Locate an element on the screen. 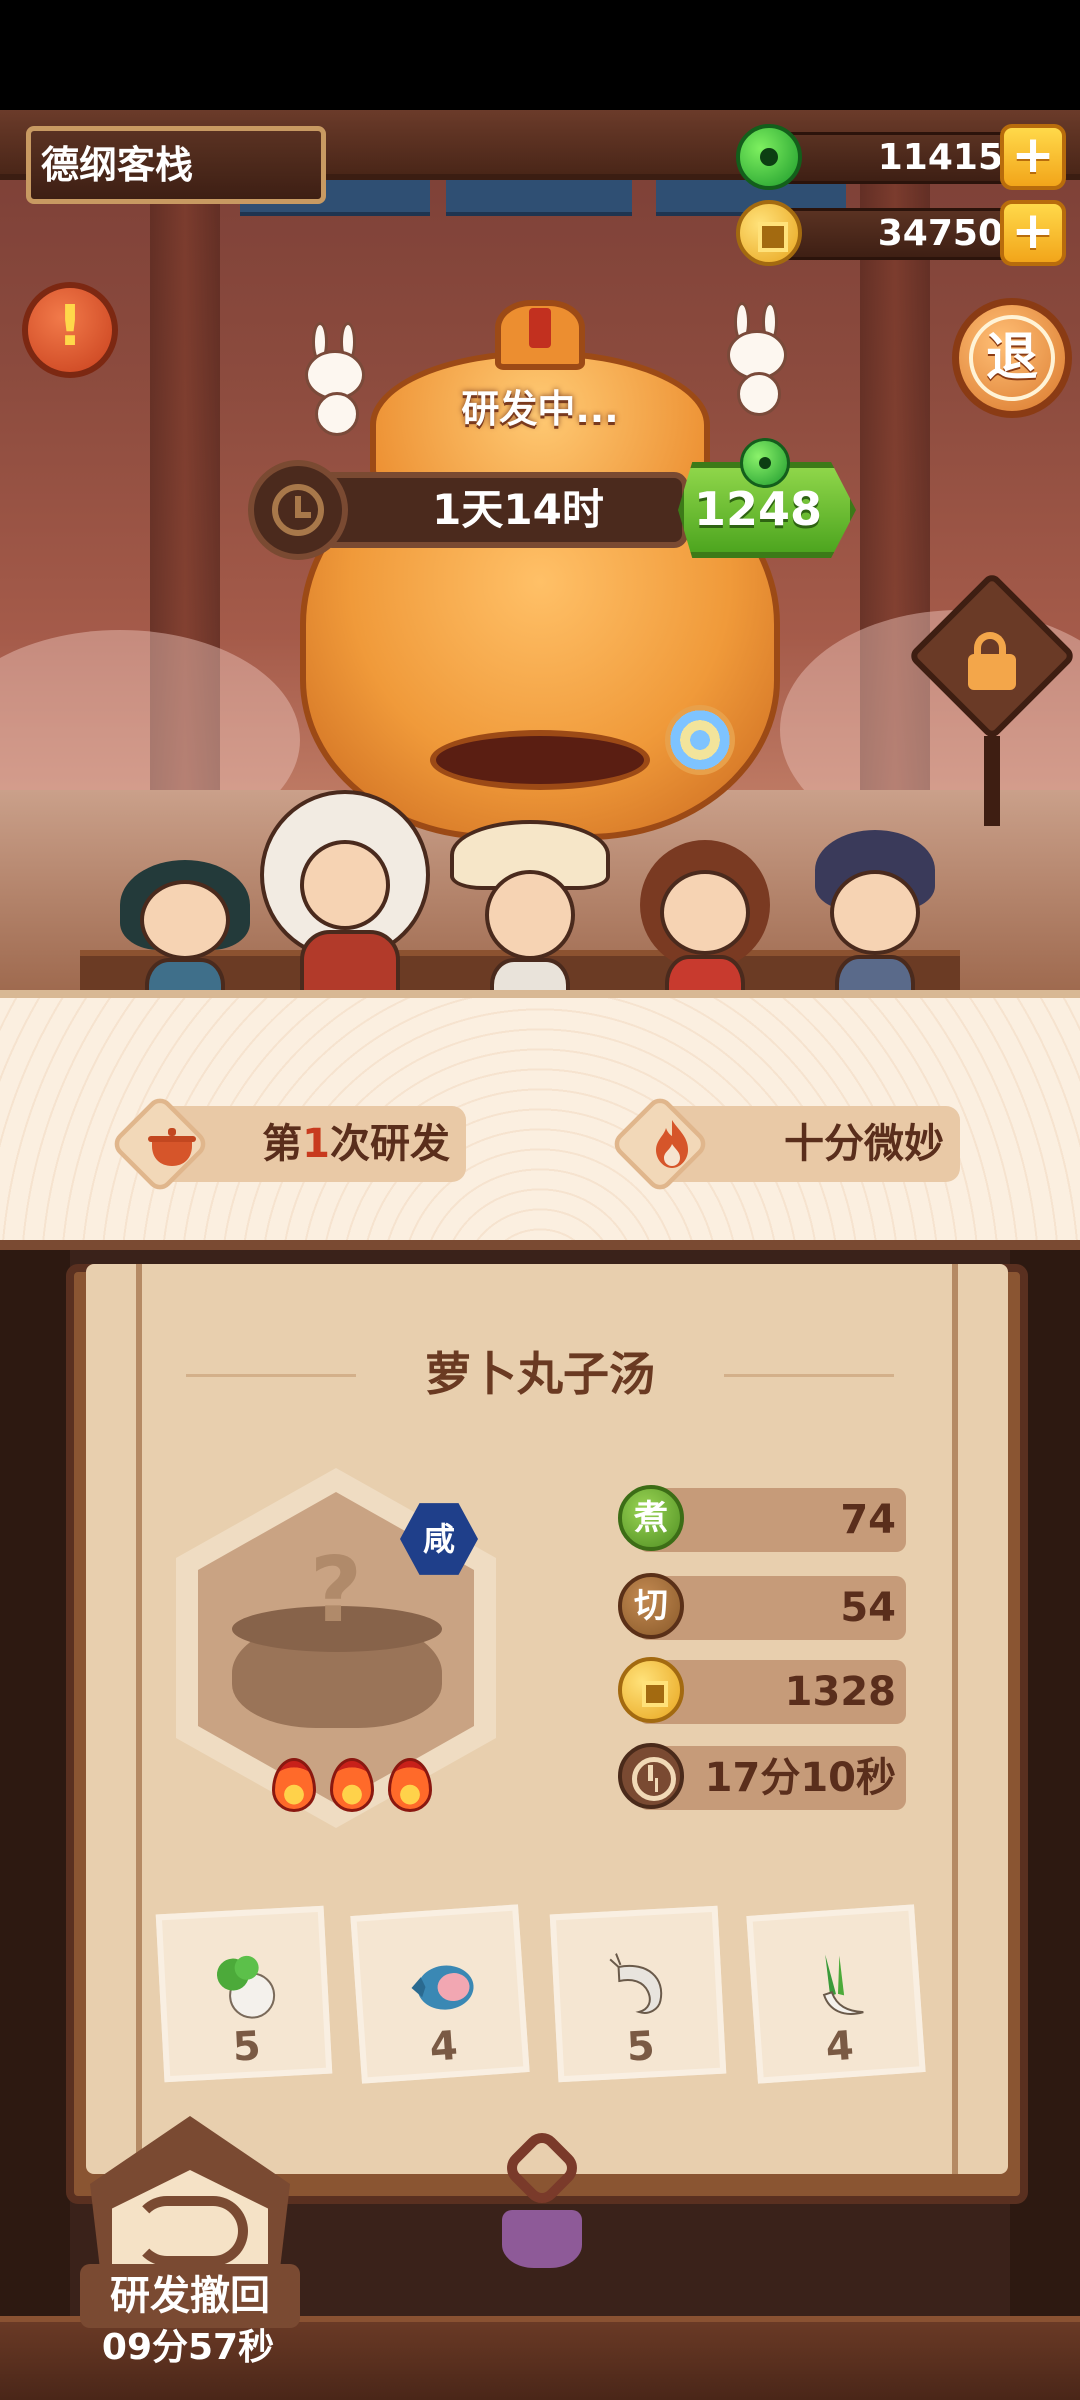 The image size is (1080, 2400). time-remaining: 1天14时 is located at coordinates (503, 510).